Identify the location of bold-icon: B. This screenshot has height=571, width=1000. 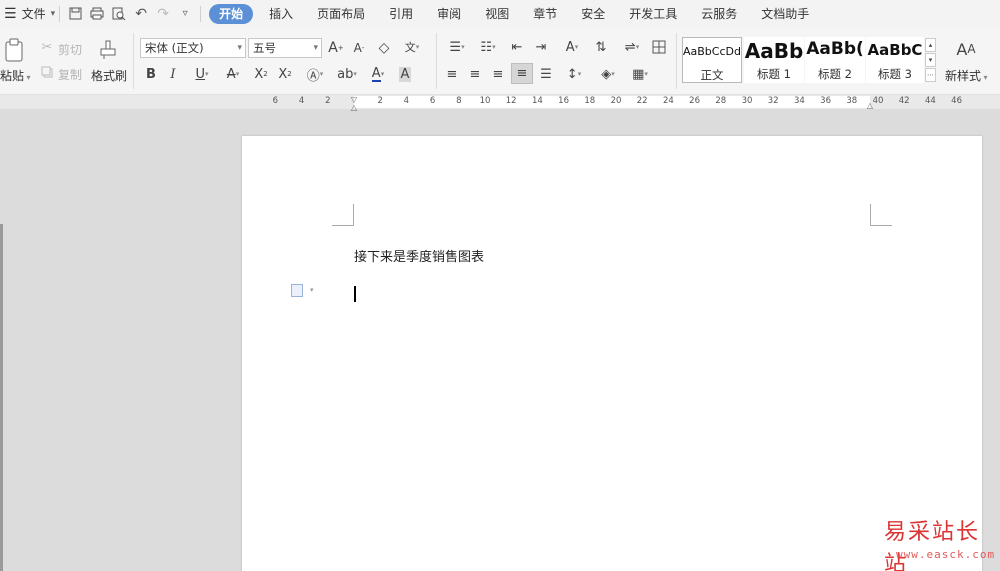
(151, 74).